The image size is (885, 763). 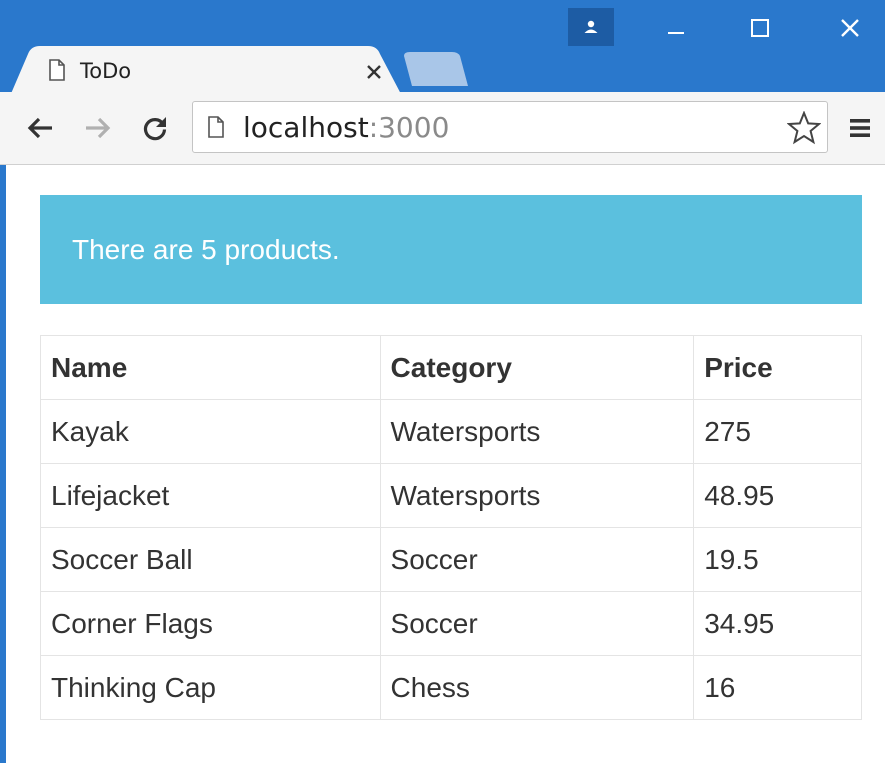 I want to click on cell-name: Soccer Ball, so click(x=210, y=559).